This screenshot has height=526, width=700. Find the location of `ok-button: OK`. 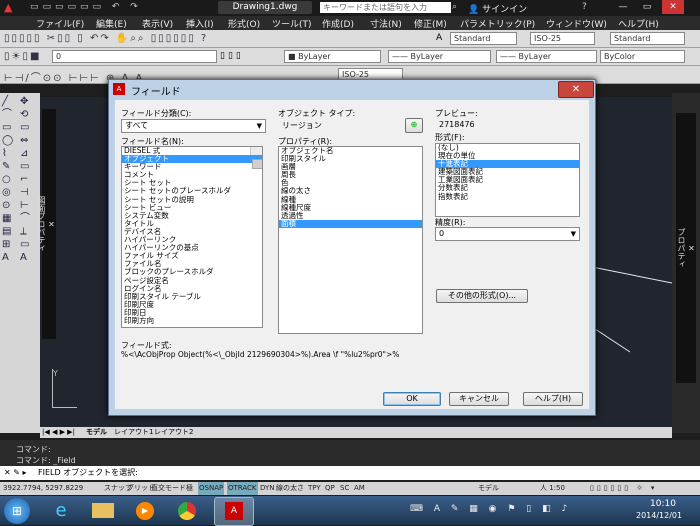

ok-button: OK is located at coordinates (412, 399).